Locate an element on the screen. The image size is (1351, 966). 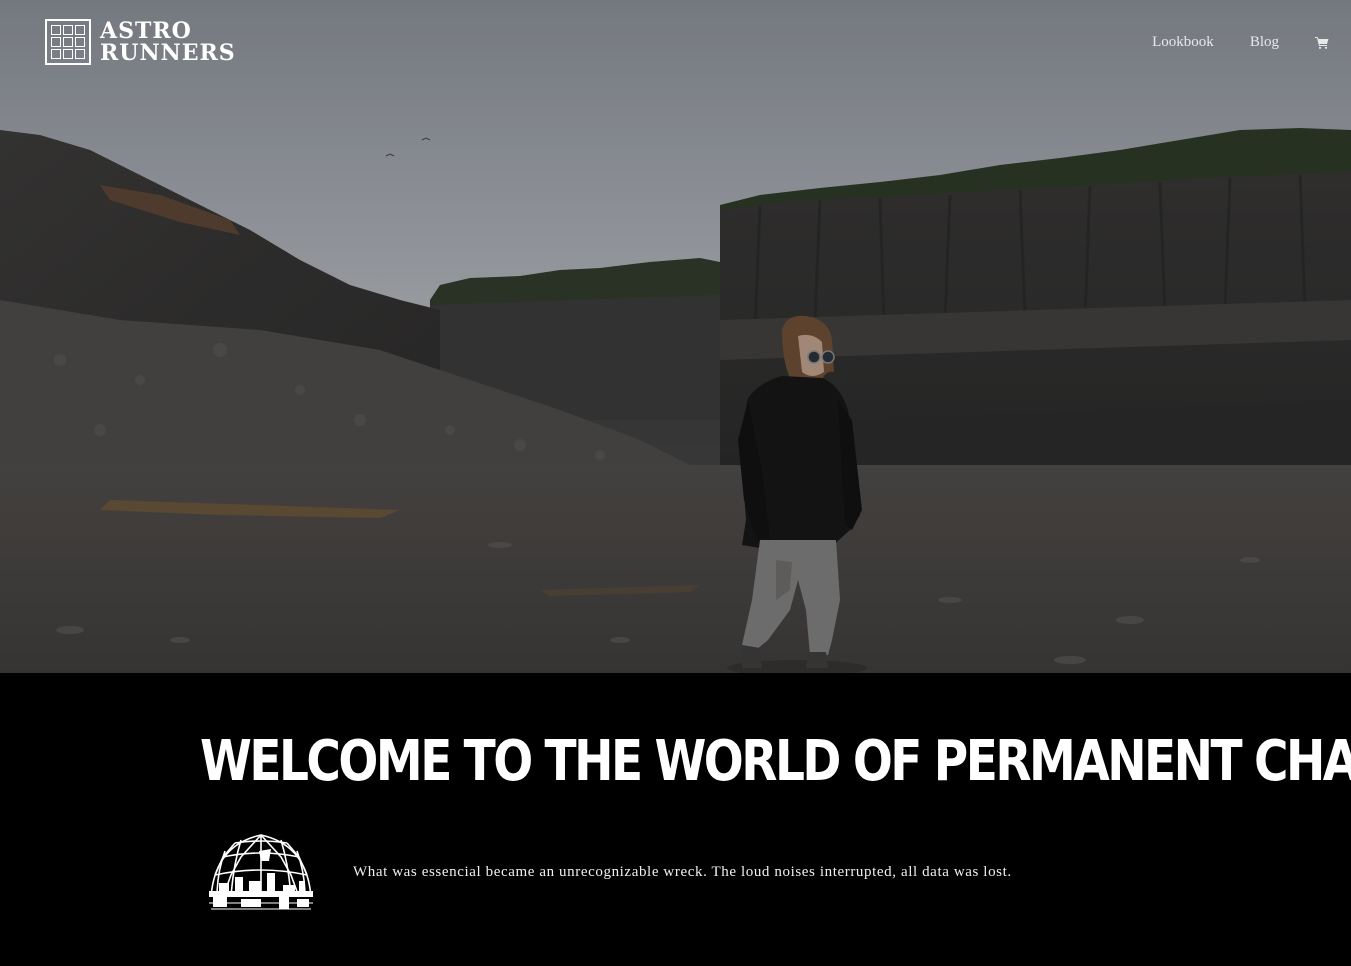
brand-line-1: ASTRO is located at coordinates (146, 31).